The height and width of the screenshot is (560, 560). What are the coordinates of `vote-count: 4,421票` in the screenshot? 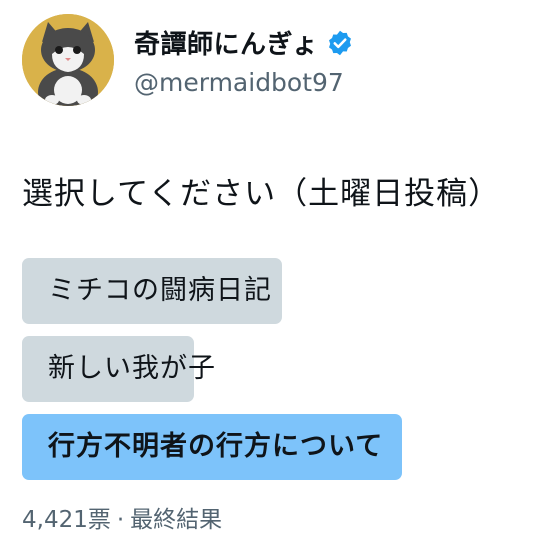 It's located at (66, 520).